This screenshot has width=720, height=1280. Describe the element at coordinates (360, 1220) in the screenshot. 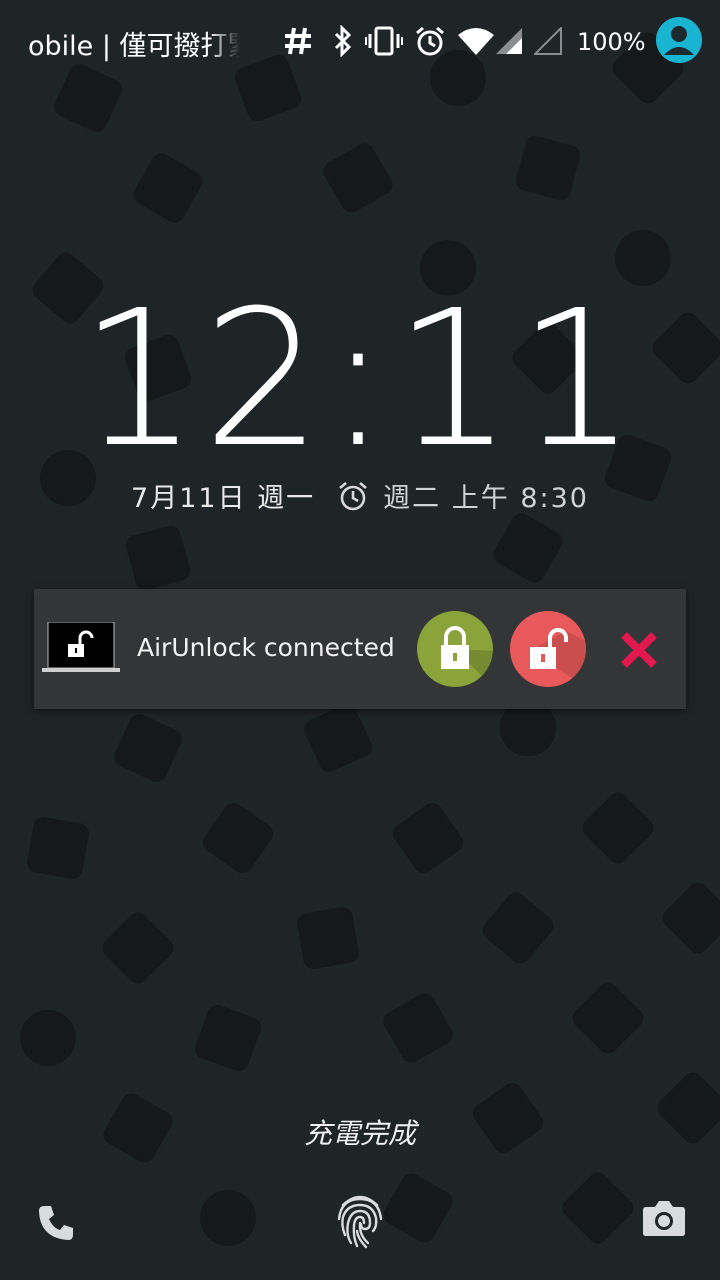

I see `fingerprint-icon` at that location.